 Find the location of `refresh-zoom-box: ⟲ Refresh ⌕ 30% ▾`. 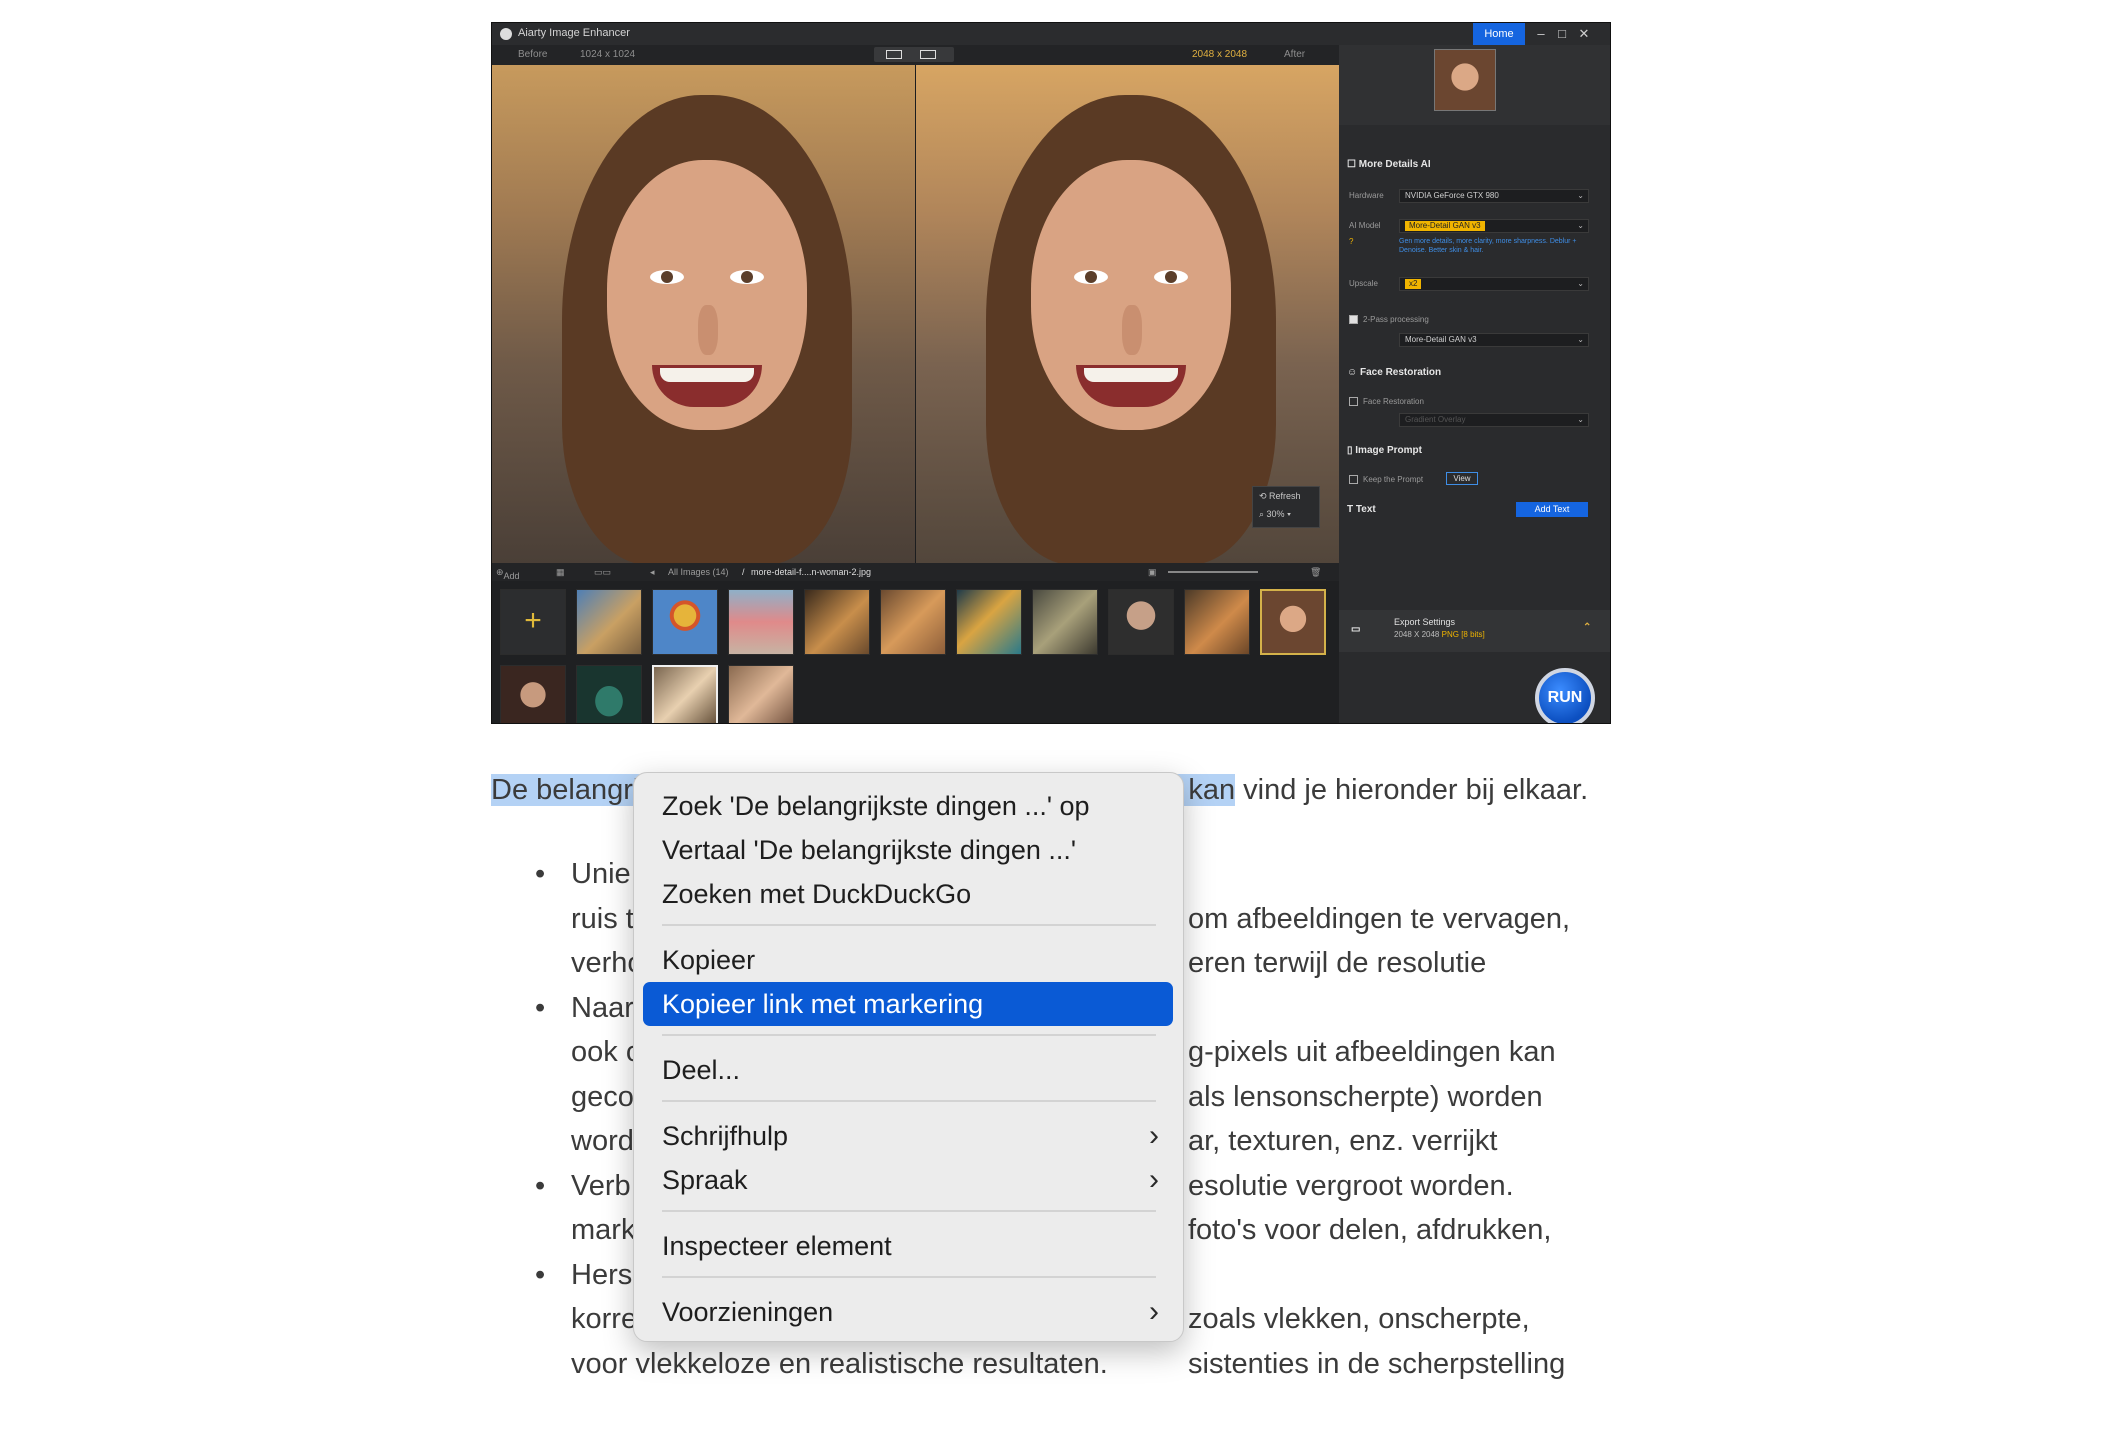

refresh-zoom-box: ⟲ Refresh ⌕ 30% ▾ is located at coordinates (1286, 507).